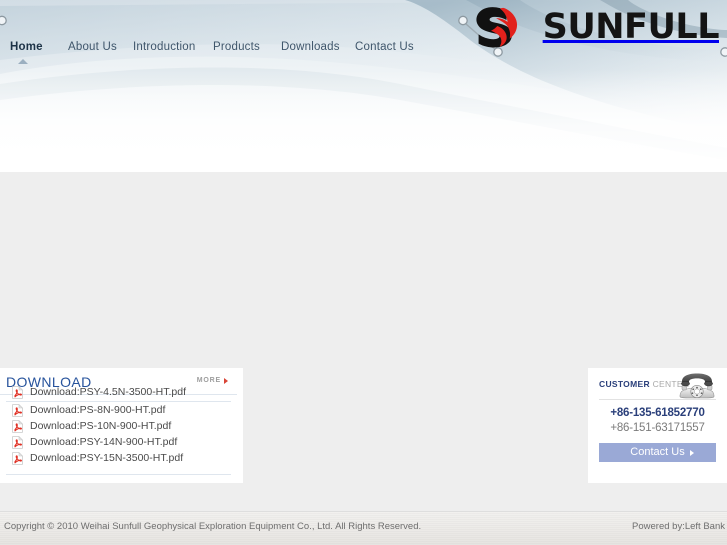 The width and height of the screenshot is (727, 545). Describe the element at coordinates (107, 458) in the screenshot. I see `download-file-label: Download:PSY-15N-3500-HT.pdf` at that location.